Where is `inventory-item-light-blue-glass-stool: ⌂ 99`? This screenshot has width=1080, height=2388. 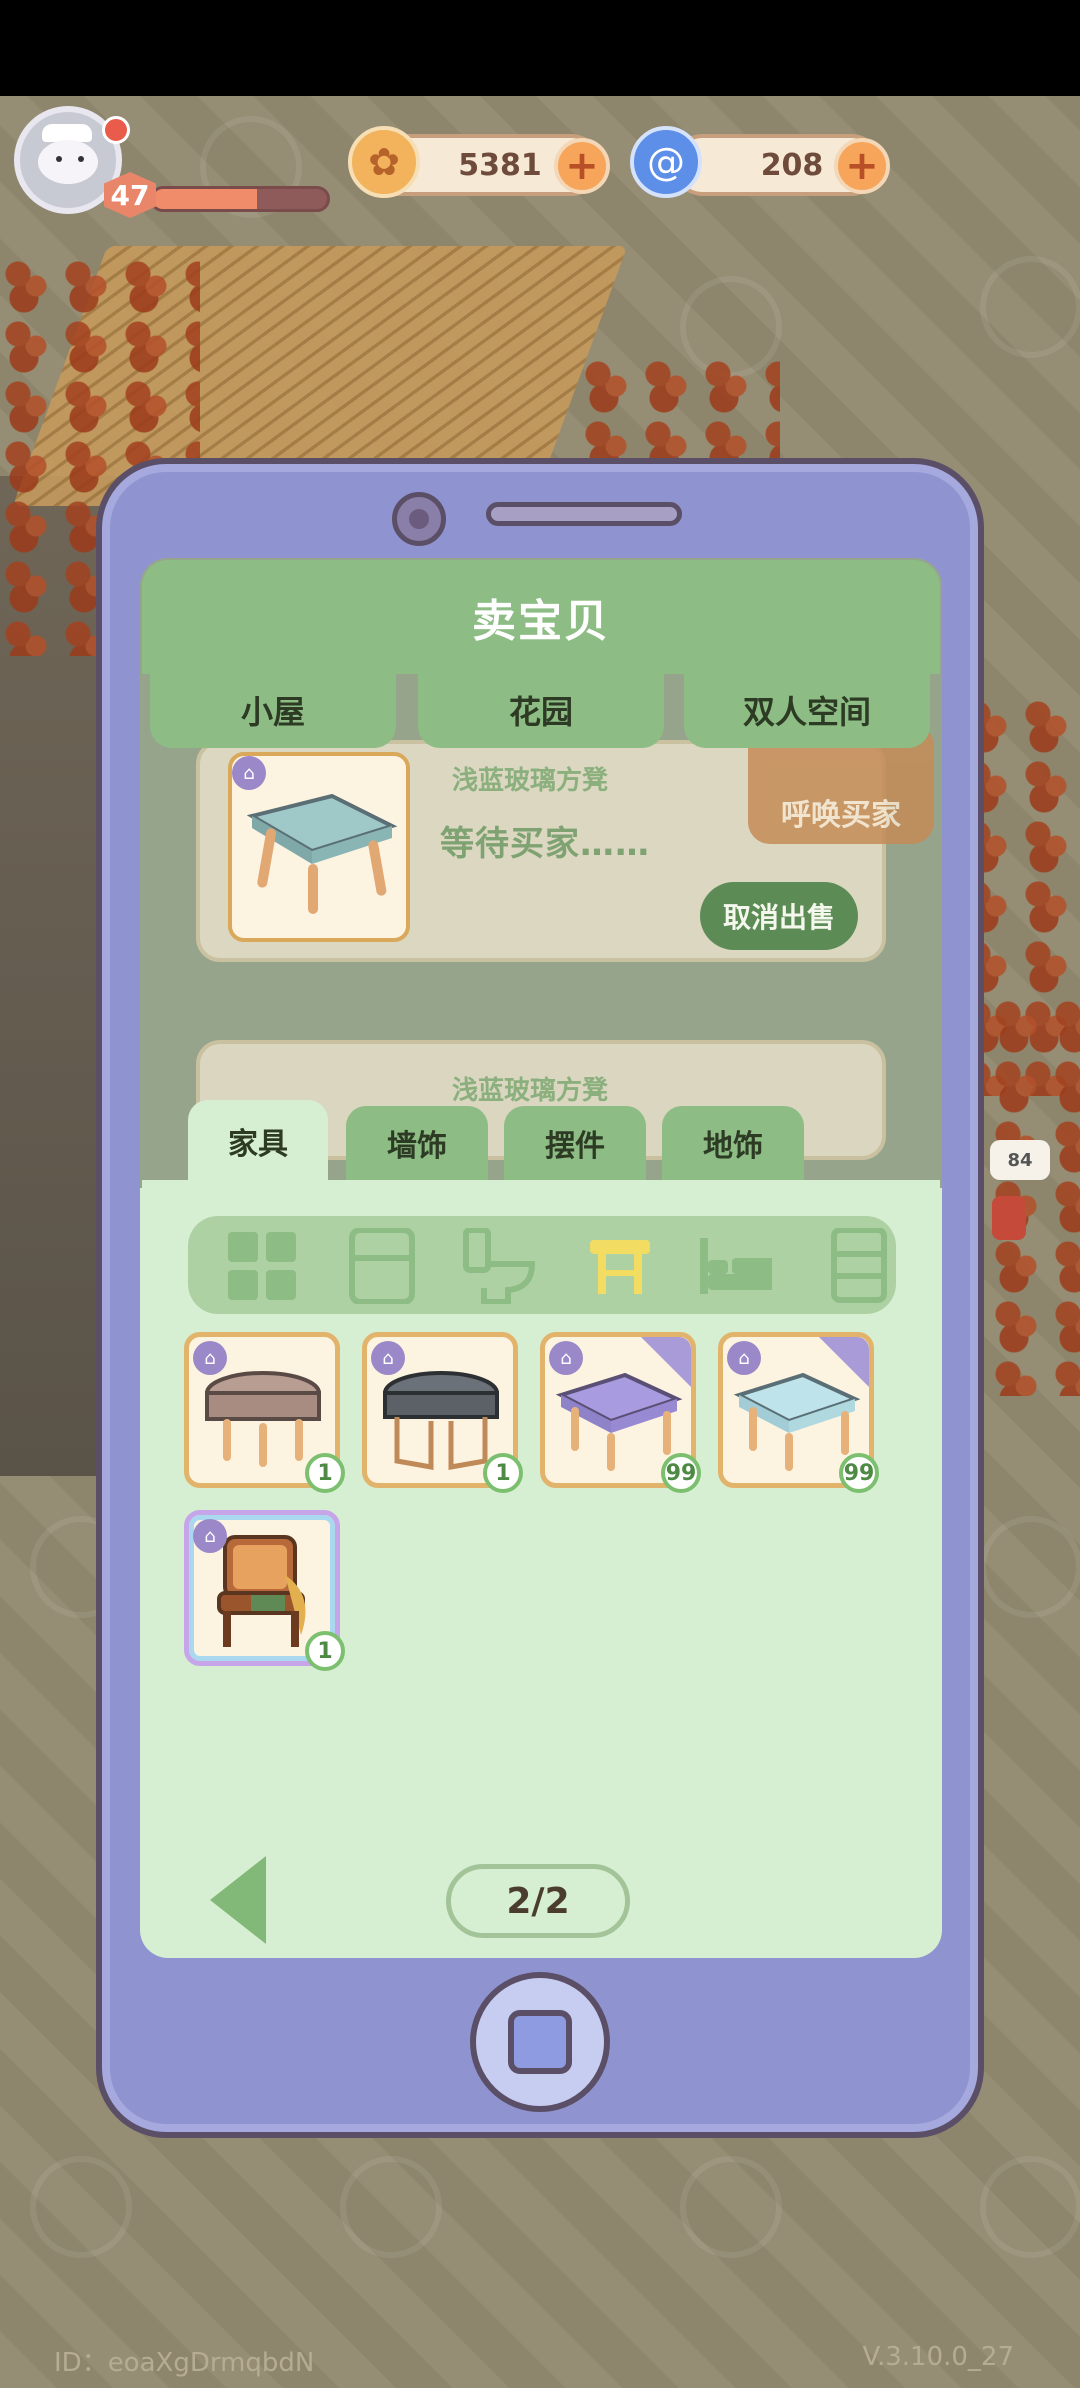
inventory-item-light-blue-glass-stool: ⌂ 99 is located at coordinates (798, 1412).